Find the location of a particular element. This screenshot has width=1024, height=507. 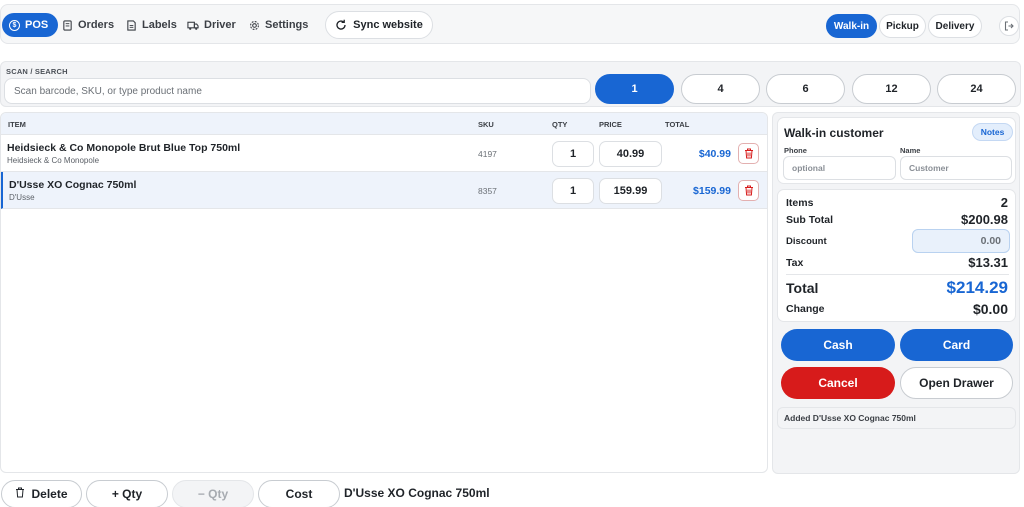

item-brand: Heidsieck & Co Monopole is located at coordinates (53, 160).